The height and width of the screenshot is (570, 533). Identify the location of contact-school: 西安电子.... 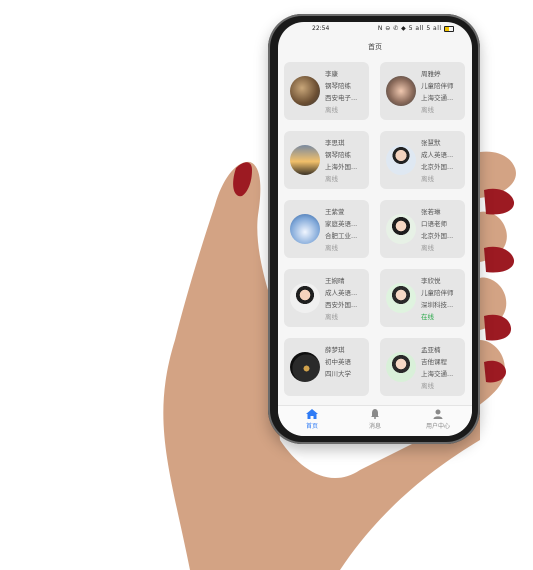
(341, 98).